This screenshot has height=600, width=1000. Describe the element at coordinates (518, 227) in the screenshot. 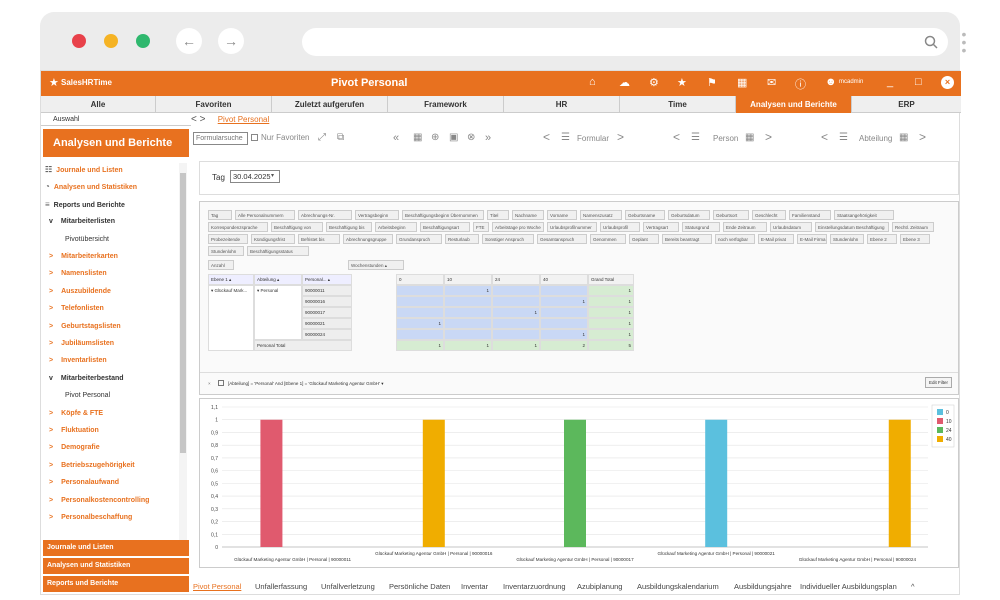

I see `pivot-field-21: Arbeitstage pro Woche` at that location.